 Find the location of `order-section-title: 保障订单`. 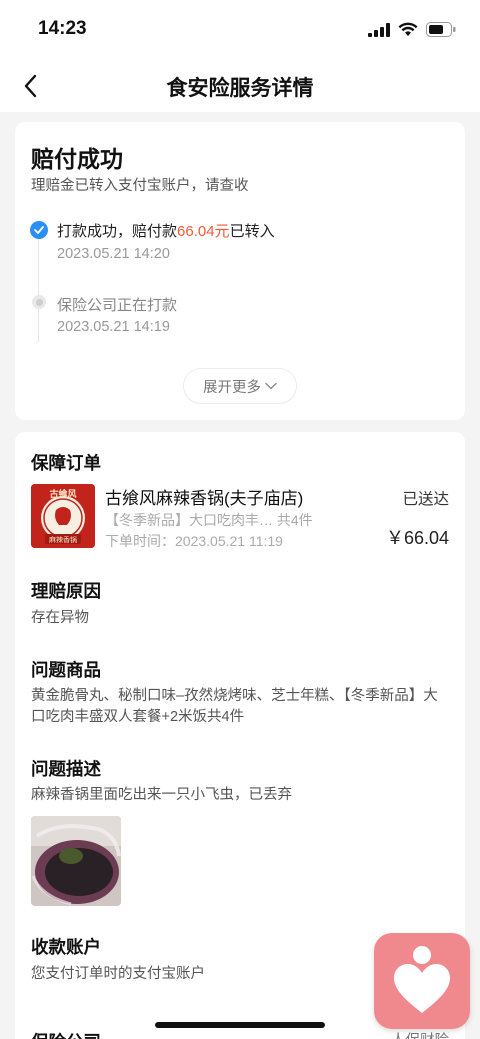

order-section-title: 保障订单 is located at coordinates (66, 463).